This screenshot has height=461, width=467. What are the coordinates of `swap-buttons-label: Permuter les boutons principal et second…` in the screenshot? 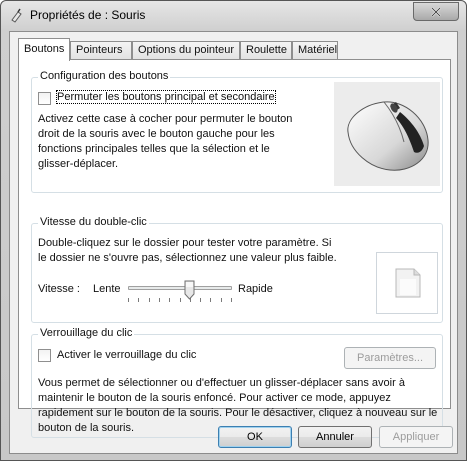 It's located at (166, 97).